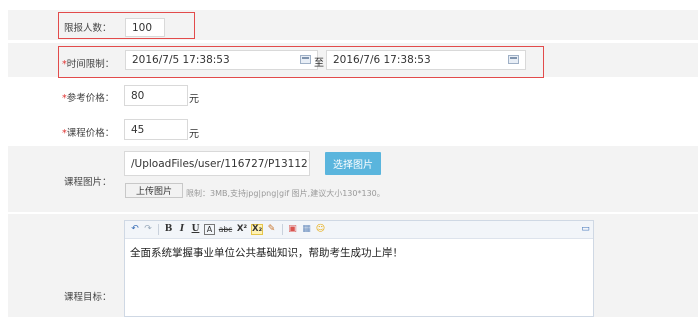 This screenshot has width=698, height=317. I want to click on strikethrough-icon: abc, so click(225, 229).